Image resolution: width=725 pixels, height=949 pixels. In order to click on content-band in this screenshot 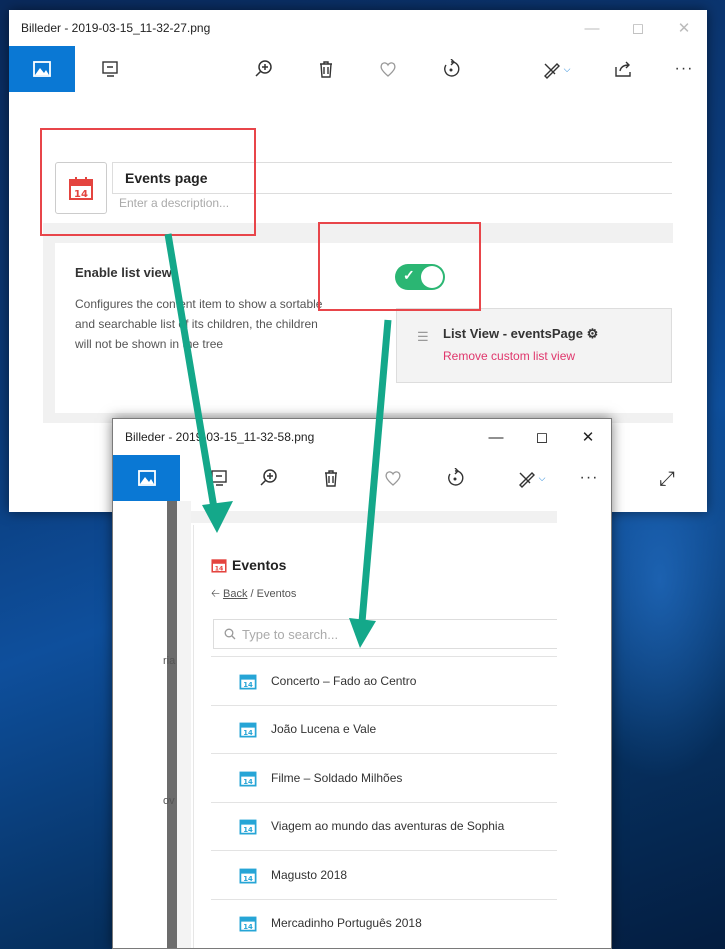, I will do `click(374, 517)`.